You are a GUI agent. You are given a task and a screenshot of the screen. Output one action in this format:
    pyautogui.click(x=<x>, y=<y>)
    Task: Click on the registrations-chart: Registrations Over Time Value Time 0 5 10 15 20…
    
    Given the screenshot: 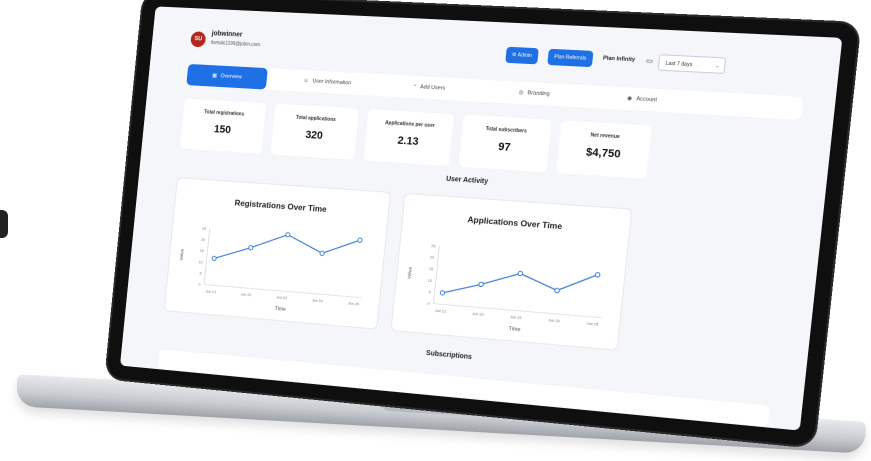 What is the action you would take?
    pyautogui.click(x=284, y=255)
    